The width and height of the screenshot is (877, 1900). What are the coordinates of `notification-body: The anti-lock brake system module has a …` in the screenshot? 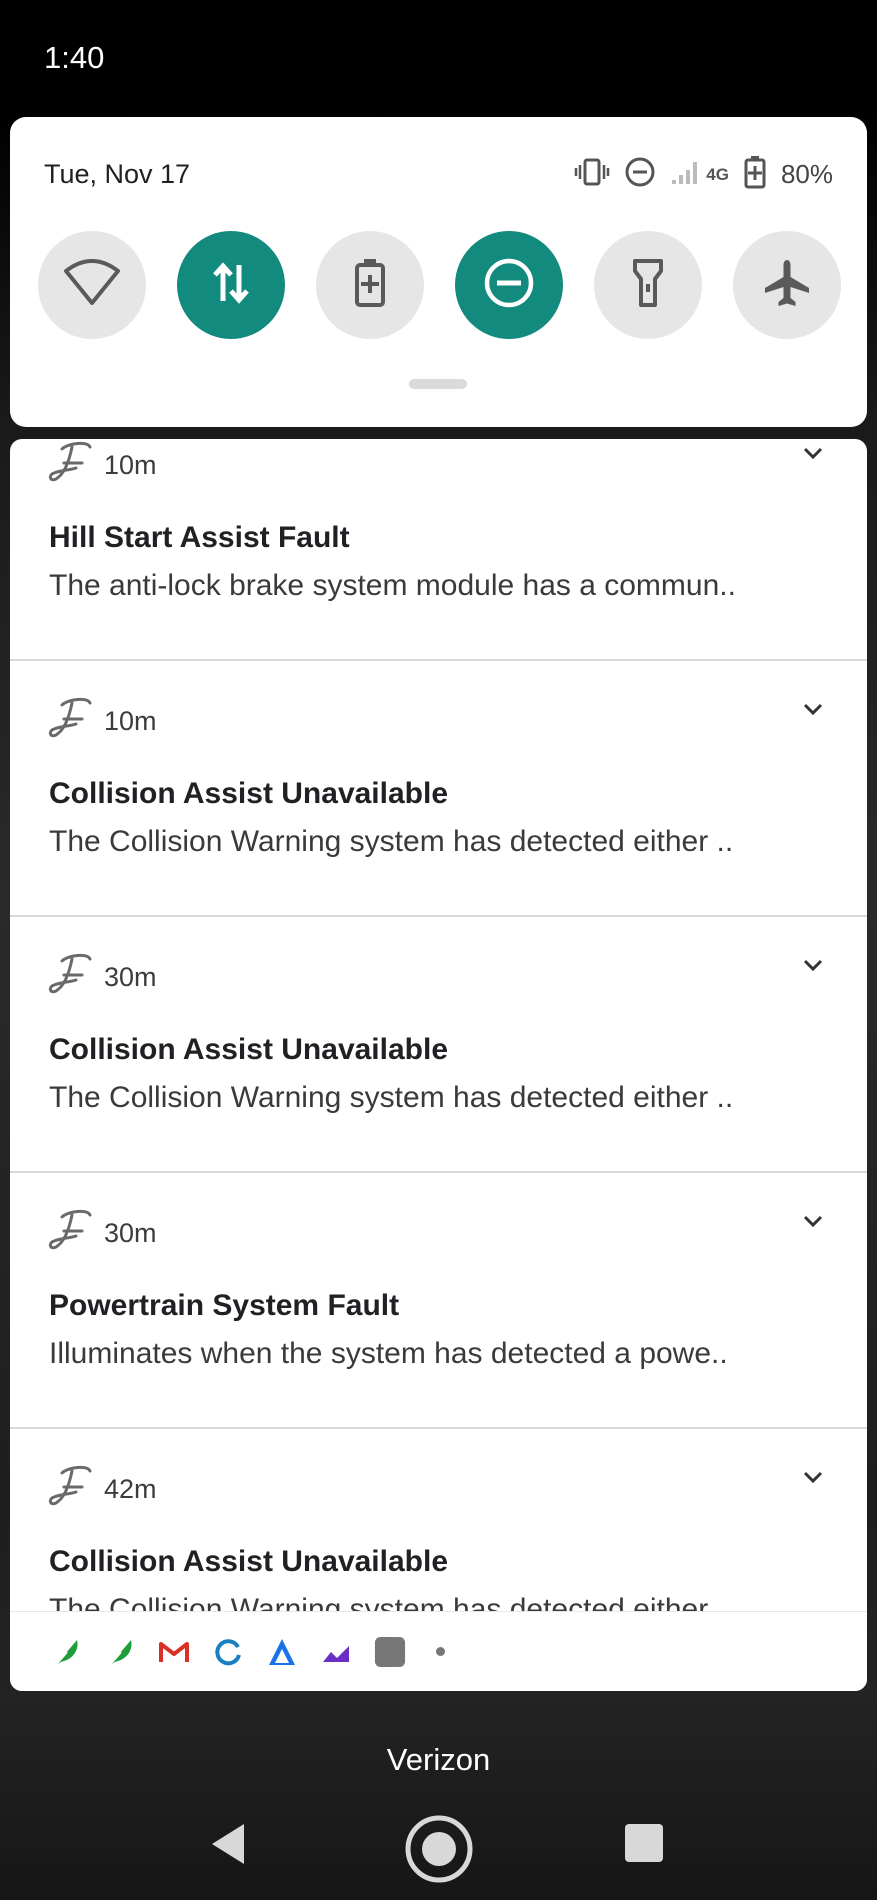 It's located at (392, 585).